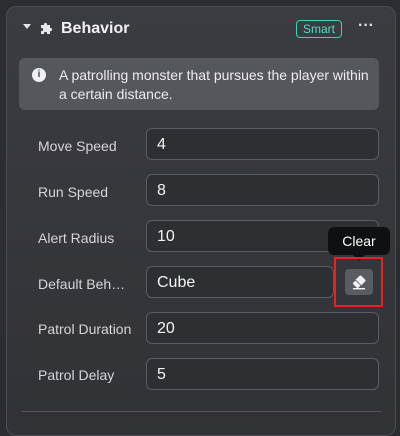  I want to click on section-divider, so click(201, 411).